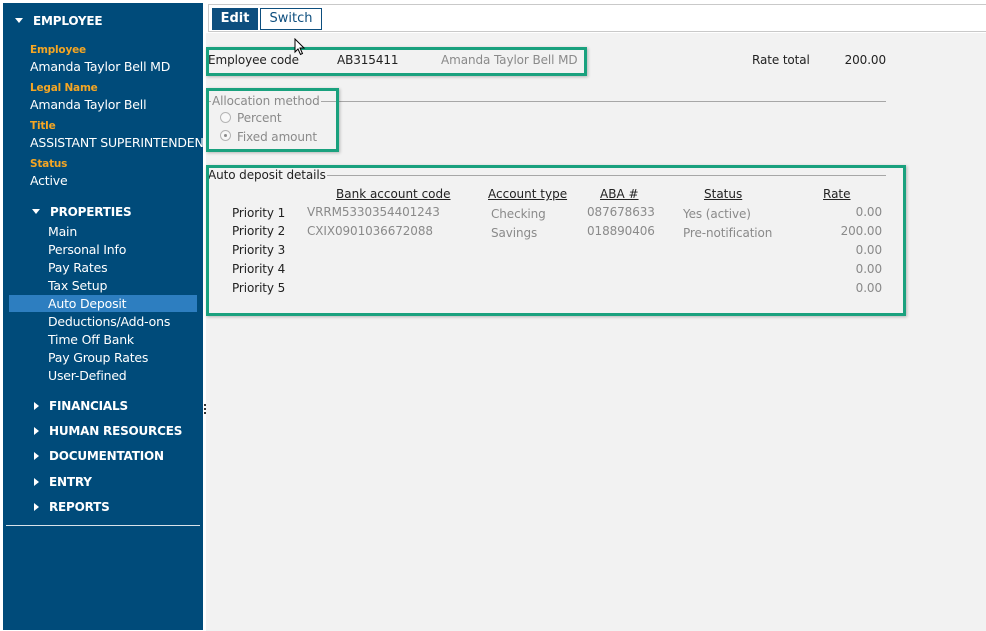 Image resolution: width=986 pixels, height=631 pixels. What do you see at coordinates (259, 213) in the screenshot?
I see `row-1-priority: Priority 1` at bounding box center [259, 213].